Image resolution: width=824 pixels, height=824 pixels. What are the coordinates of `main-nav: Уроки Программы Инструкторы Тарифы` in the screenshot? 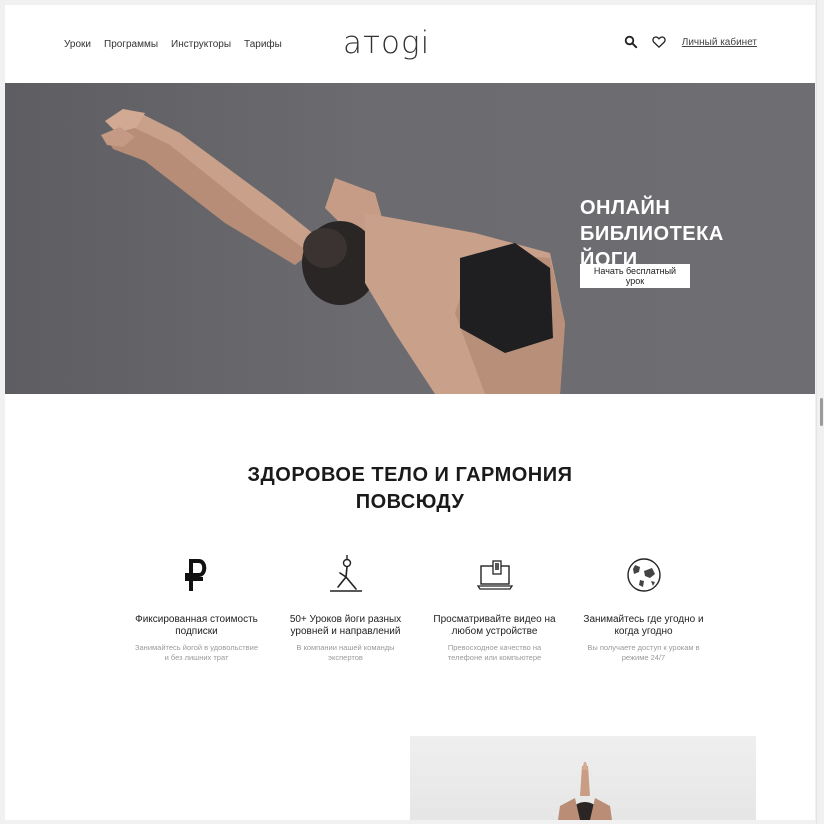 It's located at (173, 44).